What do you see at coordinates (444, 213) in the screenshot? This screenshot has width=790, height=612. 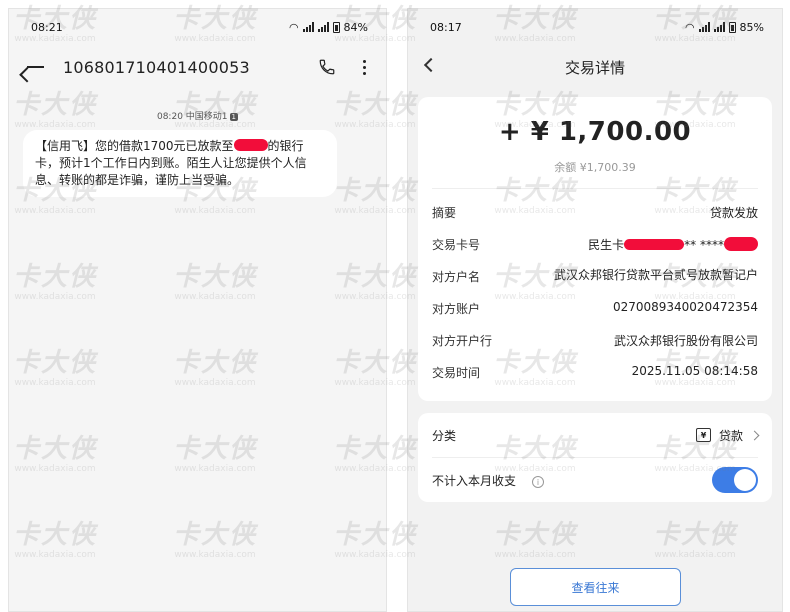 I see `summary-label: 摘要` at bounding box center [444, 213].